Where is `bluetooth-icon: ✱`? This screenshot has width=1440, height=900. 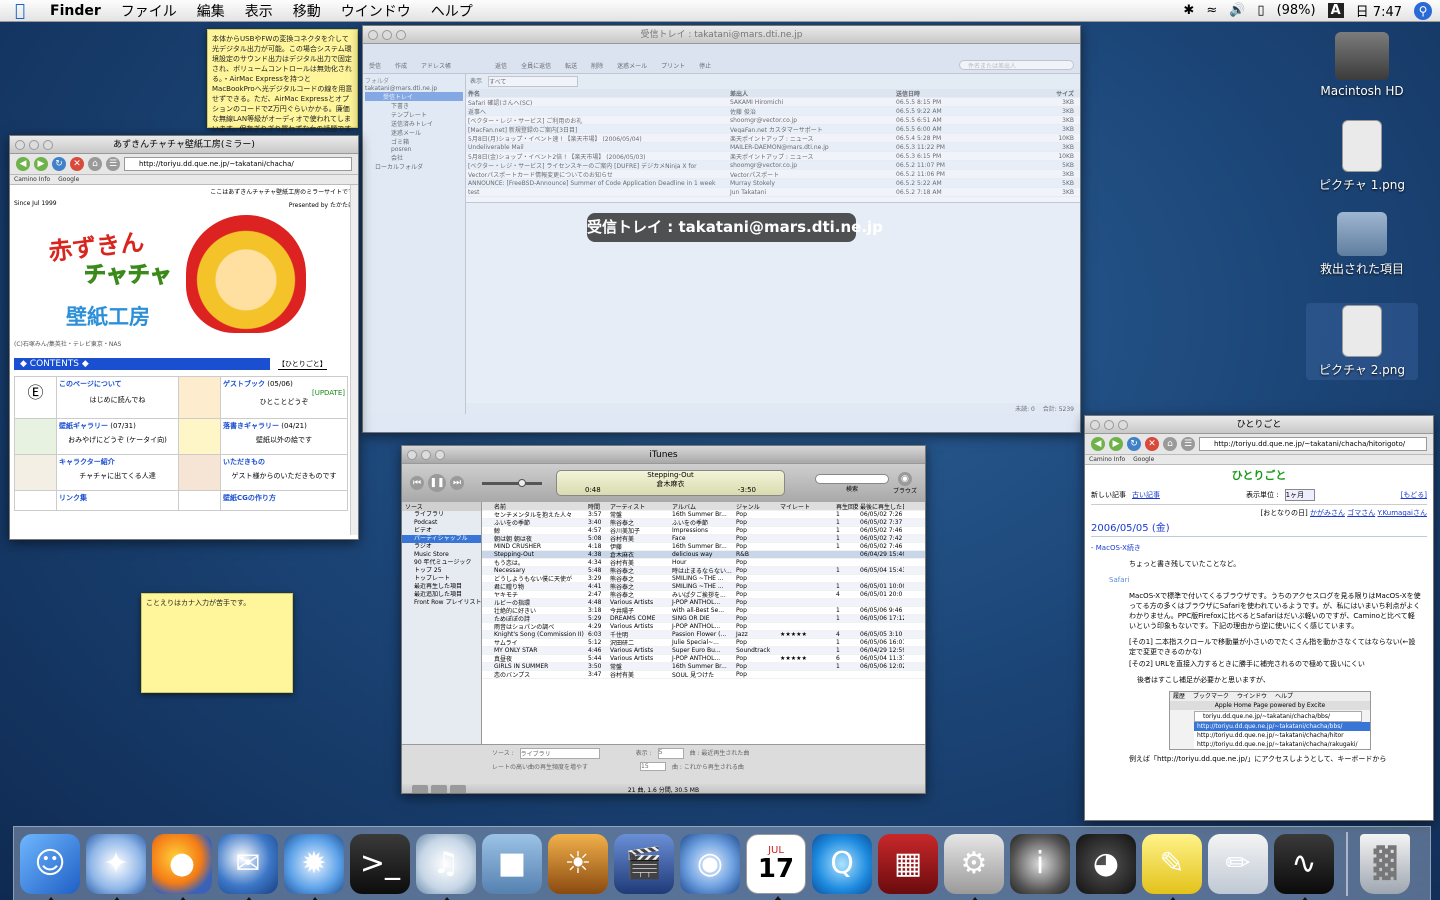
bluetooth-icon: ✱ is located at coordinates (1188, 10).